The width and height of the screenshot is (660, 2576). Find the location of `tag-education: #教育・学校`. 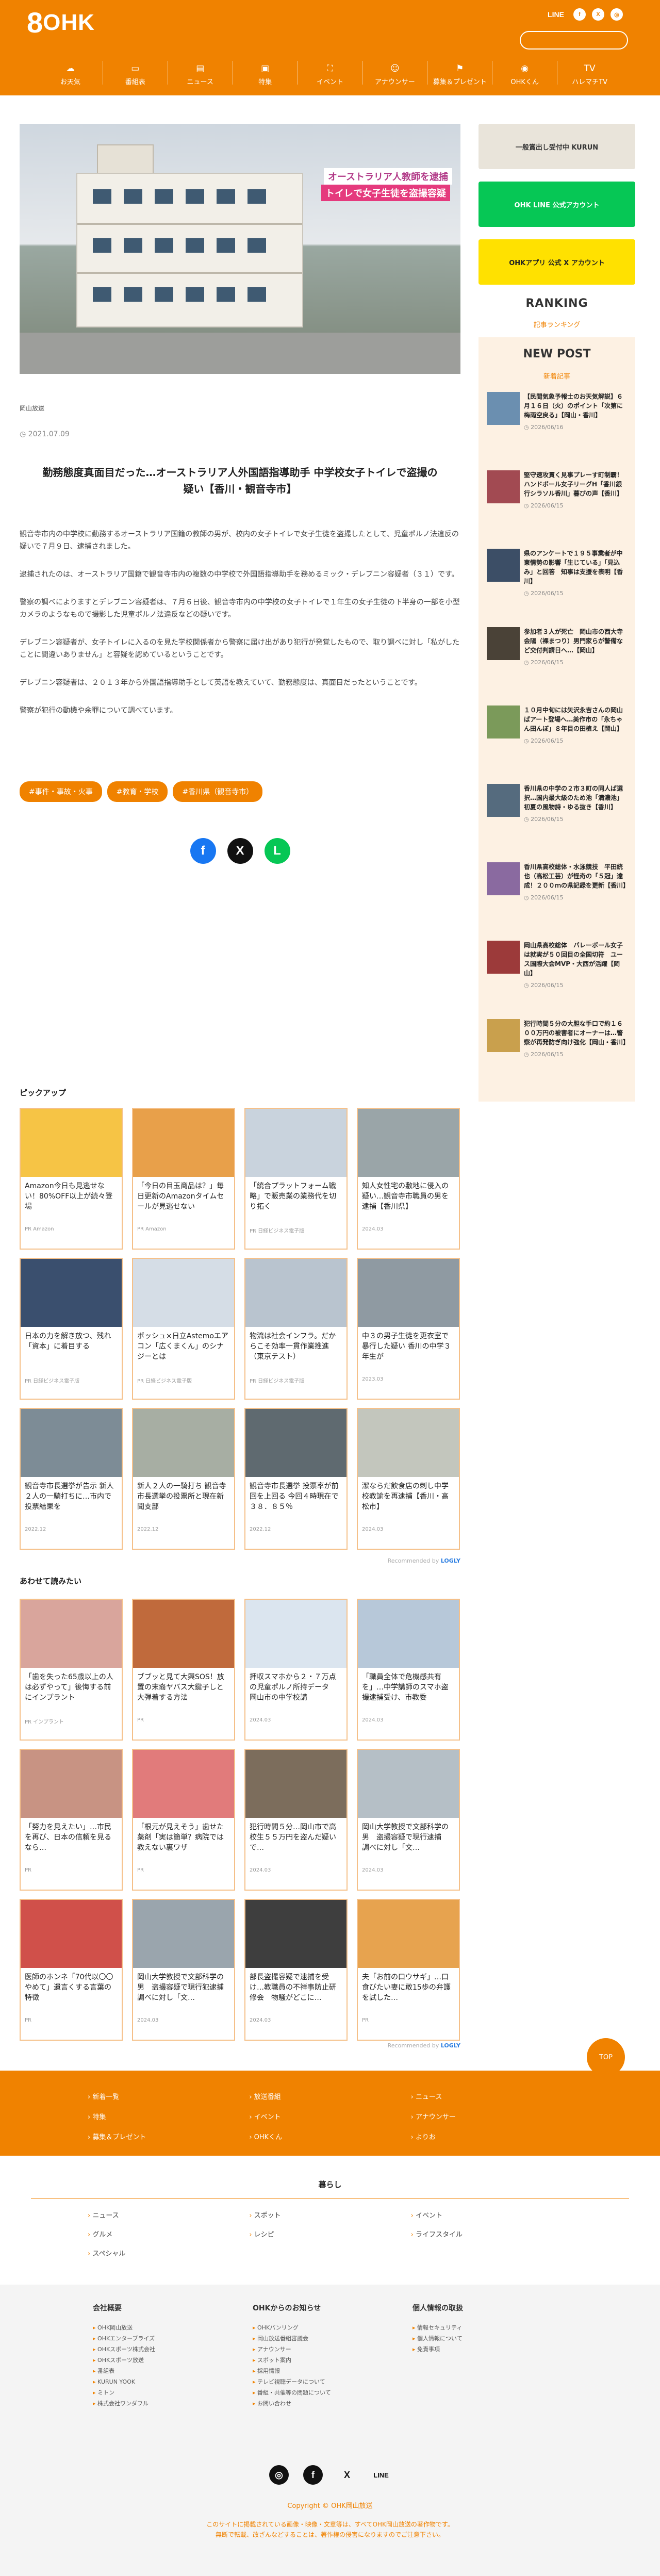

tag-education: #教育・学校 is located at coordinates (137, 791).